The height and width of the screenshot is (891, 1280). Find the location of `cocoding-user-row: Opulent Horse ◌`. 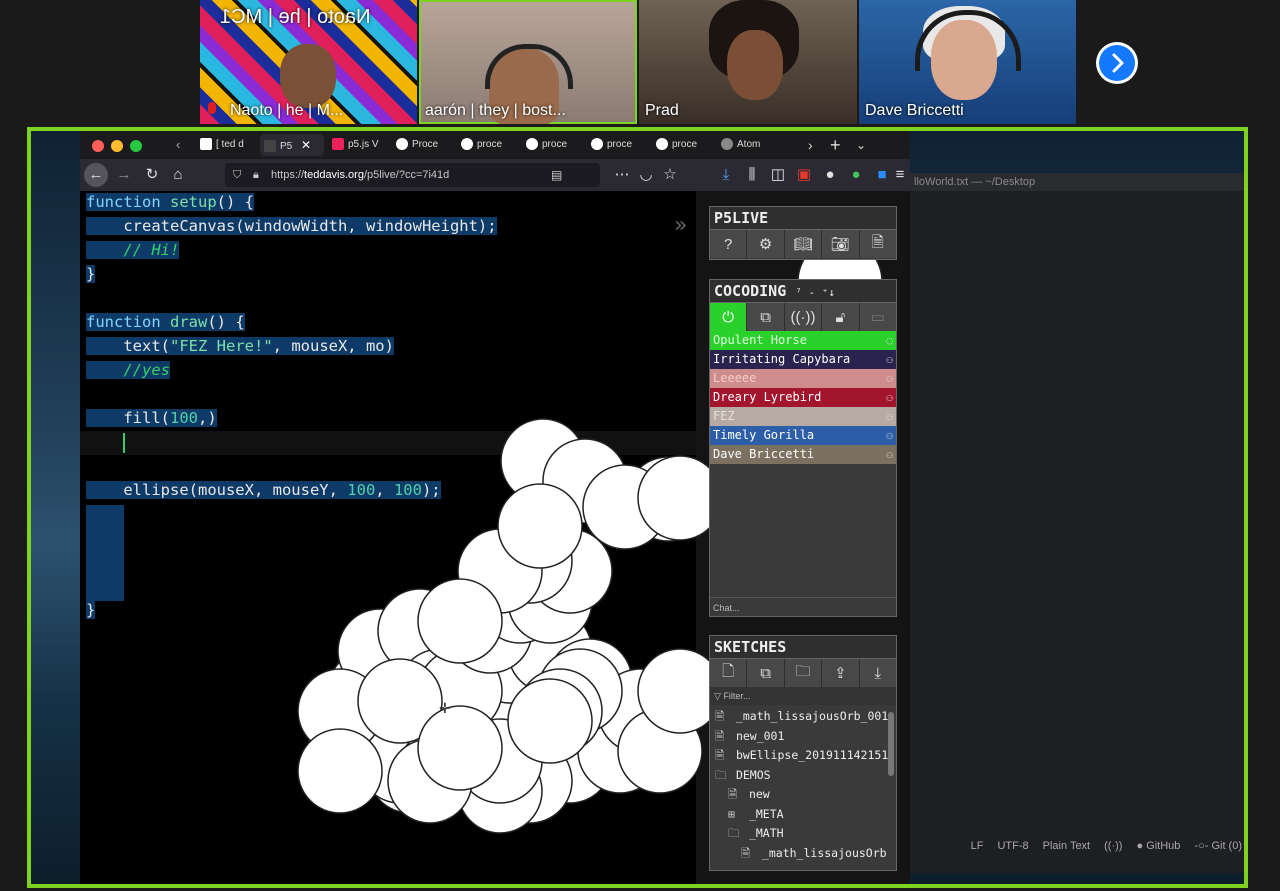

cocoding-user-row: Opulent Horse ◌ is located at coordinates (803, 340).